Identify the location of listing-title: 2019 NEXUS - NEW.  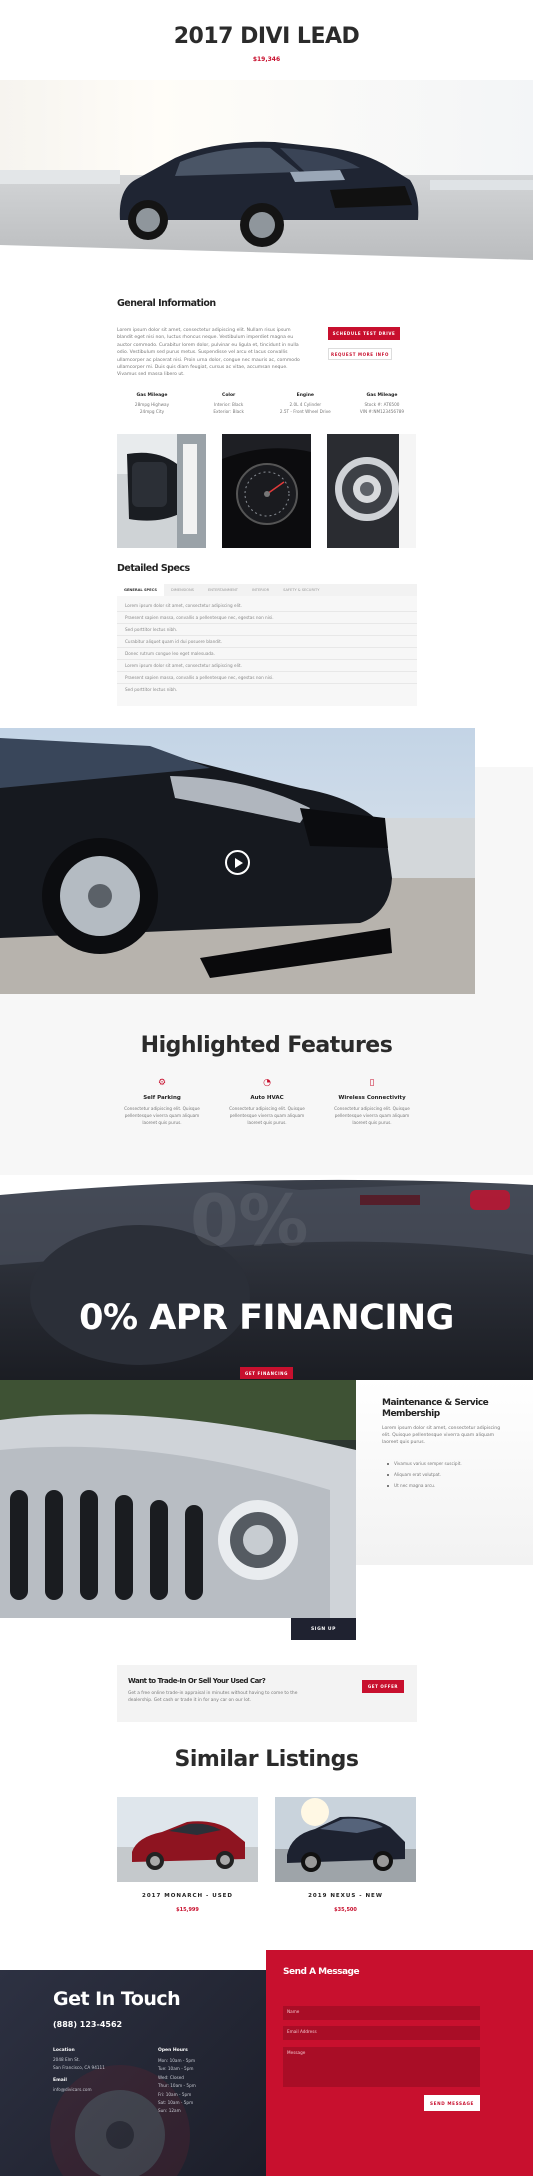
(345, 1896).